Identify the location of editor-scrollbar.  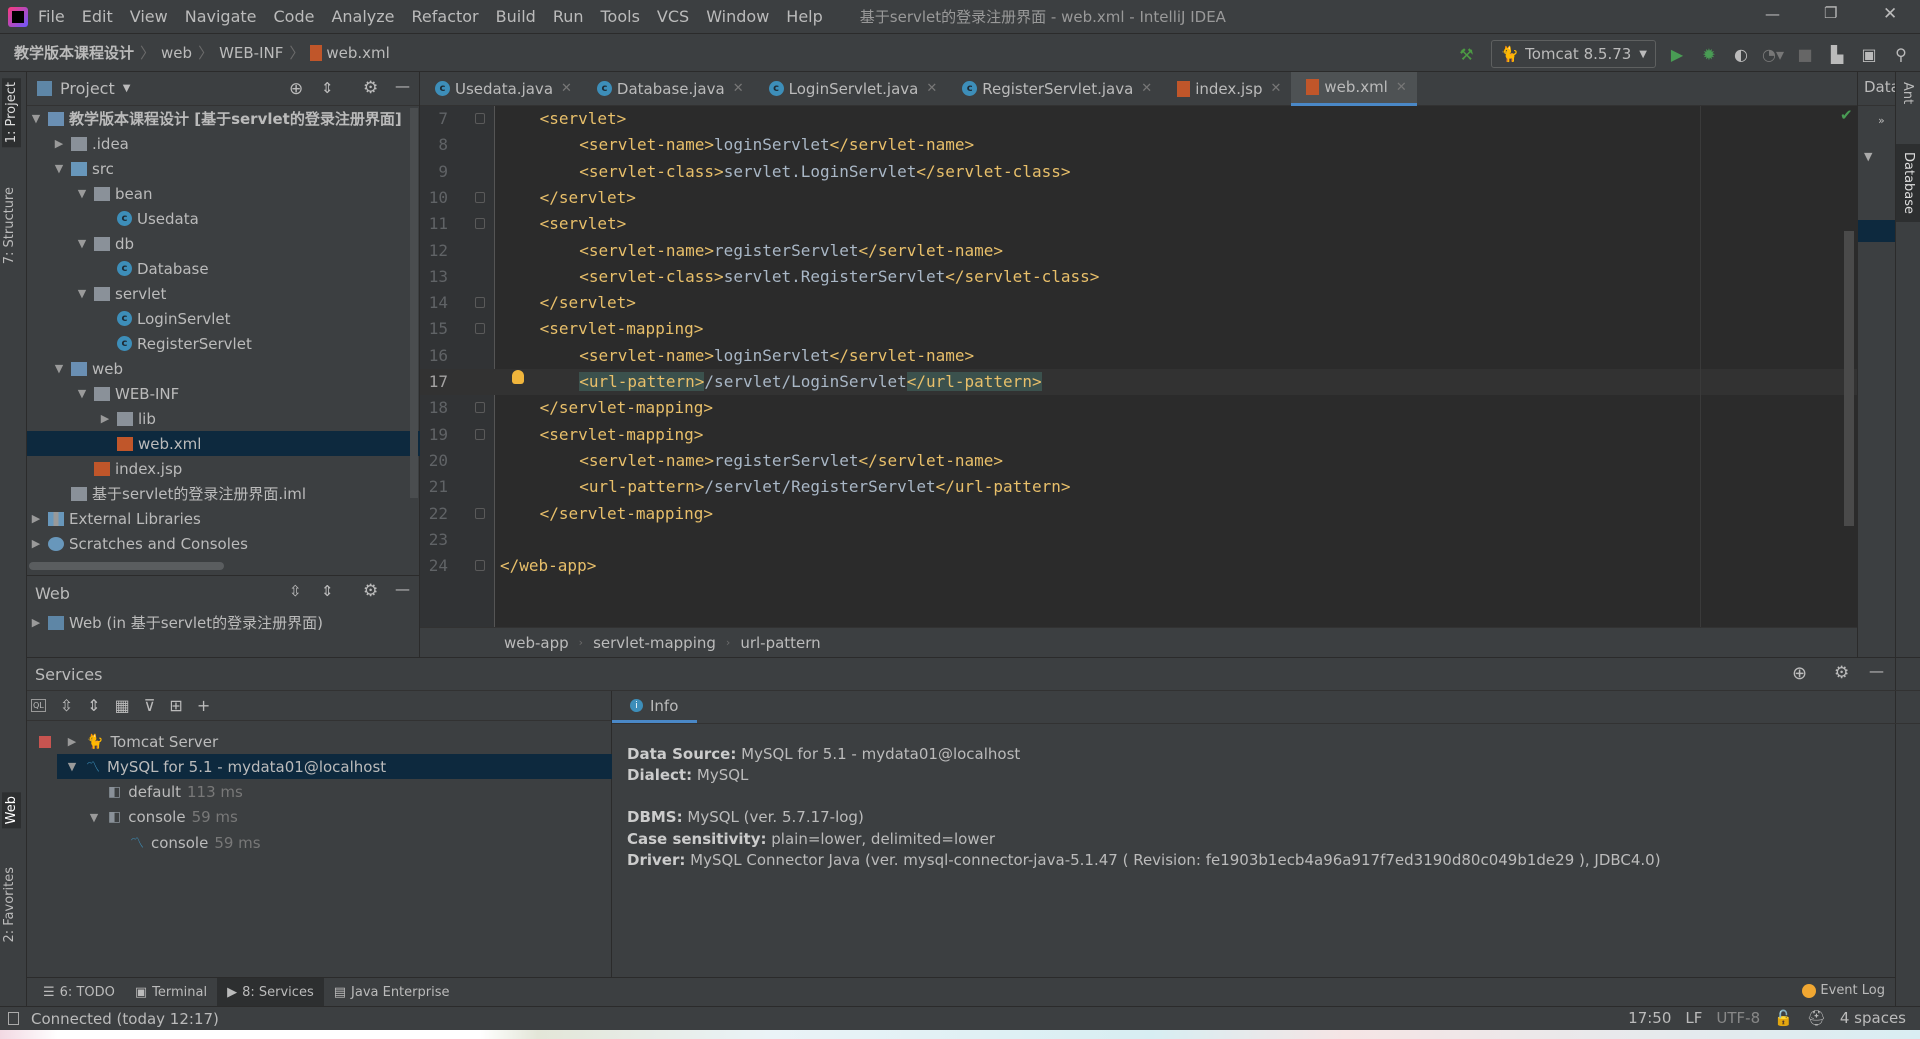
(1849, 378).